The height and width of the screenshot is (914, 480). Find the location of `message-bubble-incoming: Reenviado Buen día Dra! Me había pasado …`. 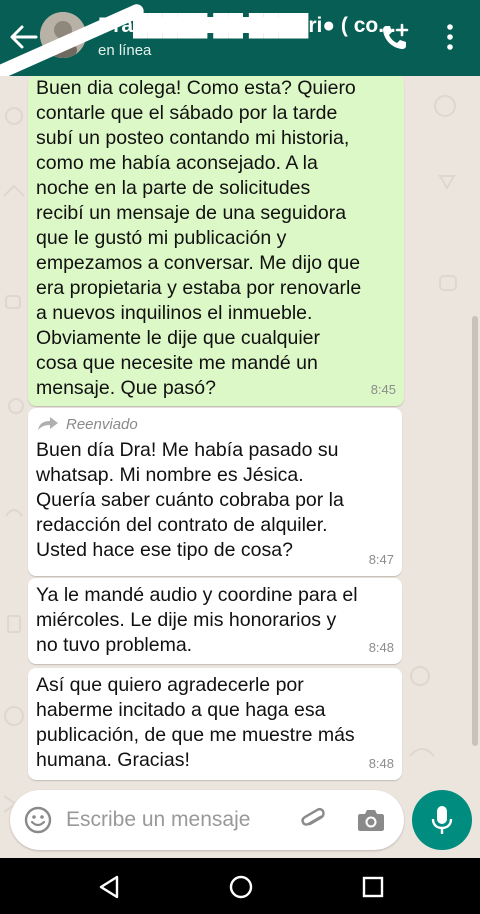

message-bubble-incoming: Reenviado Buen día Dra! Me había pasado … is located at coordinates (215, 492).